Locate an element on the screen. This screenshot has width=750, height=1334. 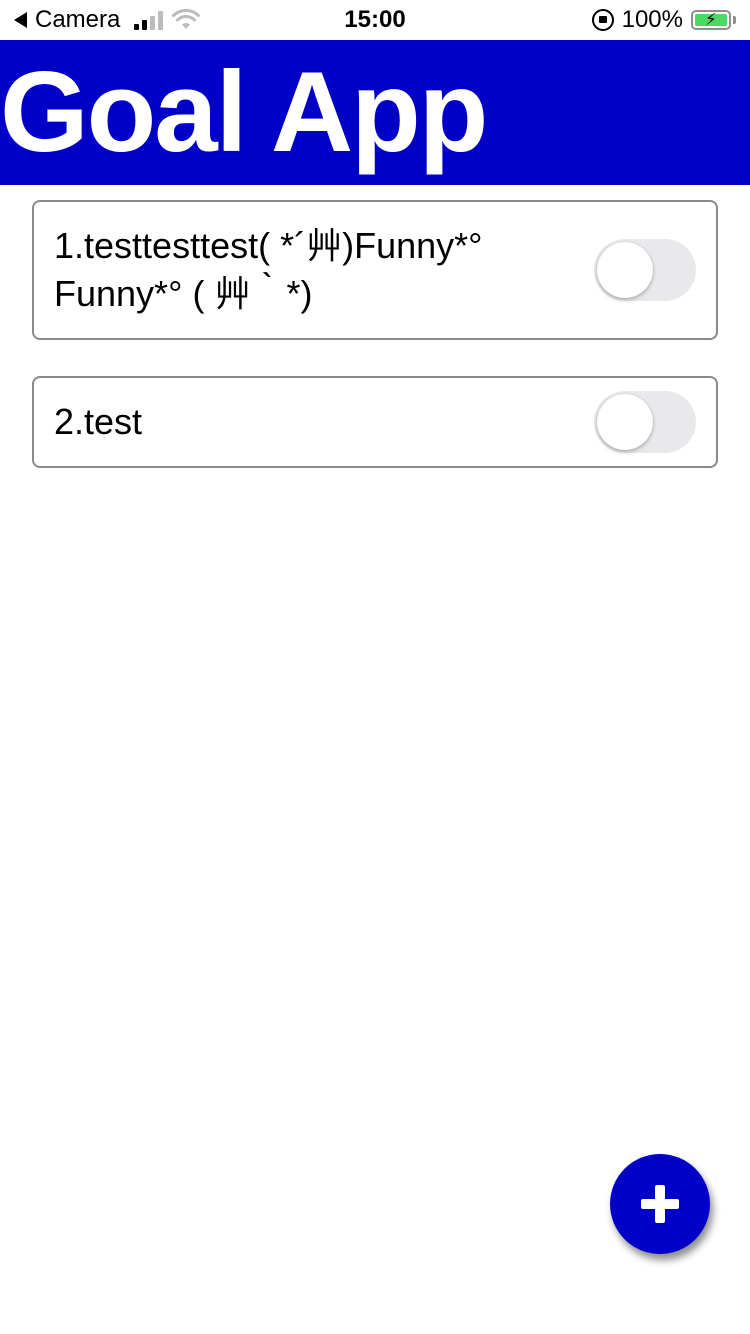
status-bar: Camera 15:00 100% ⚡ is located at coordinates (375, 20).